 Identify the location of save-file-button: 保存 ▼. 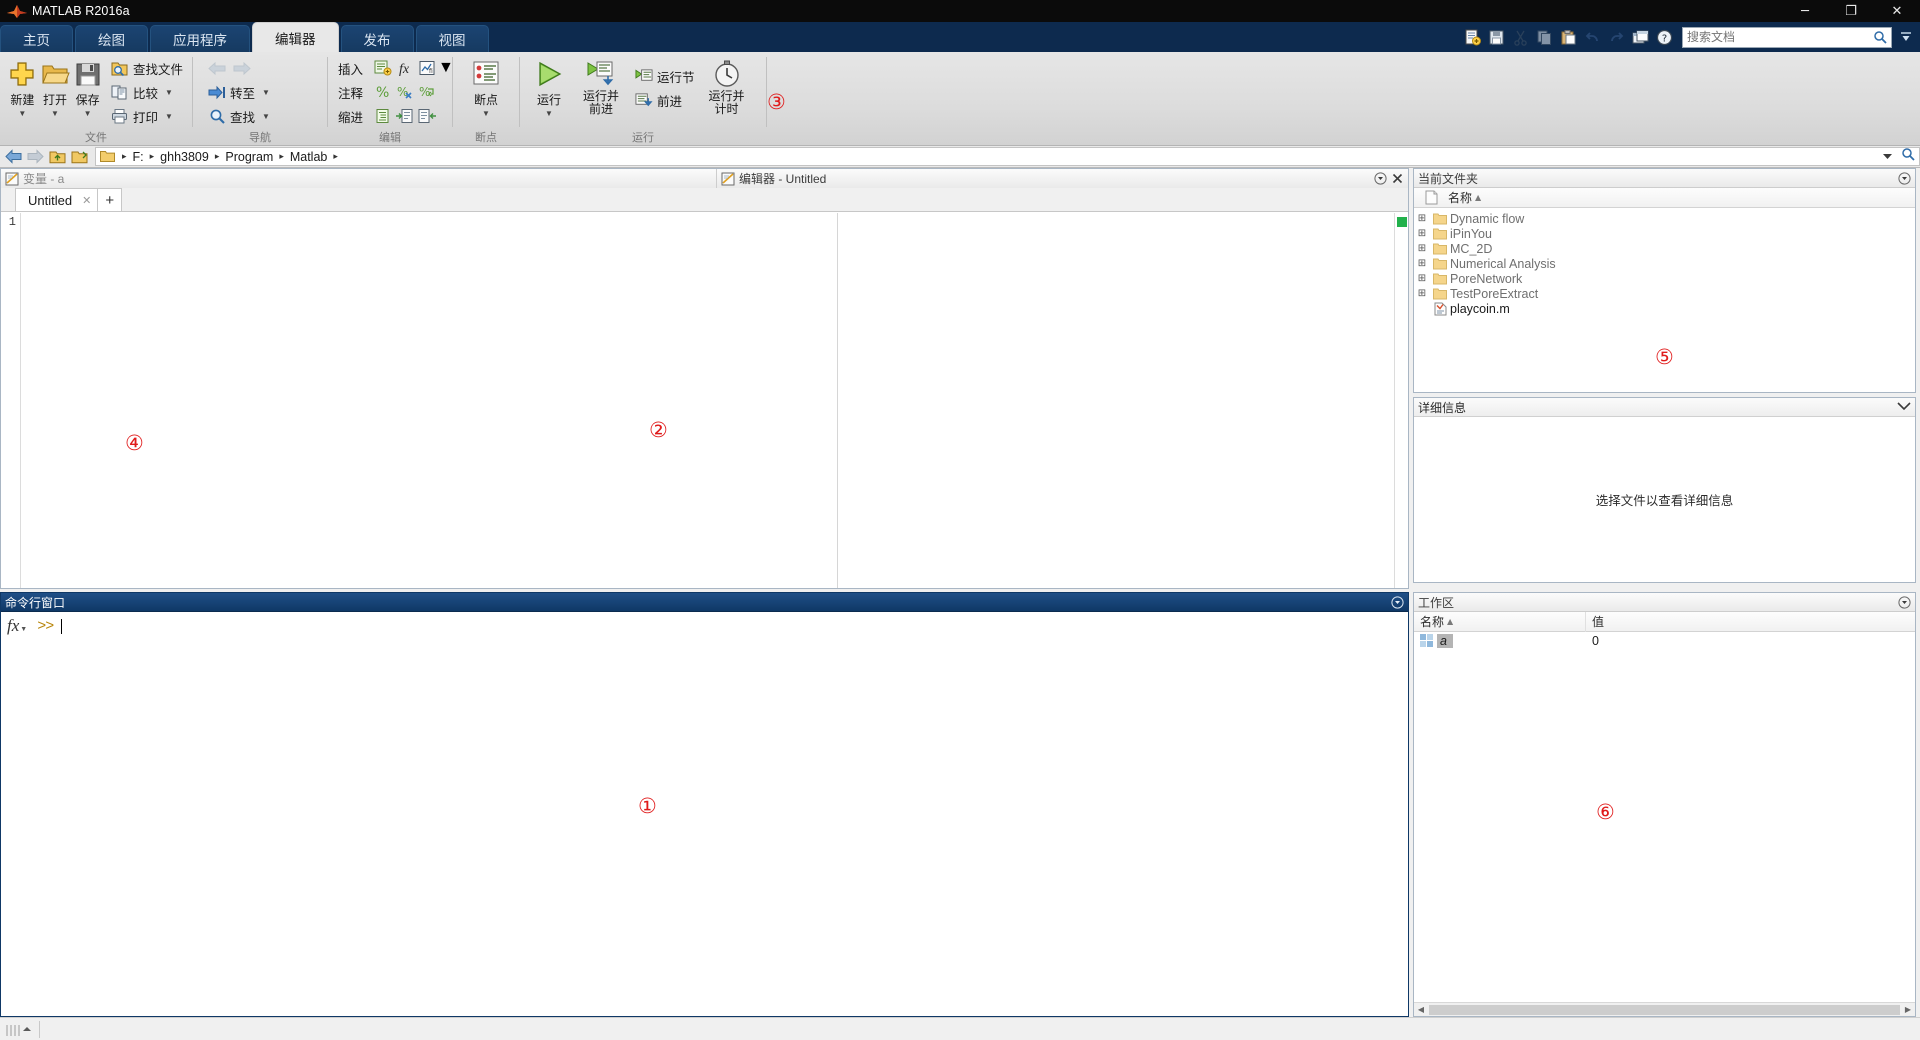
(87, 87).